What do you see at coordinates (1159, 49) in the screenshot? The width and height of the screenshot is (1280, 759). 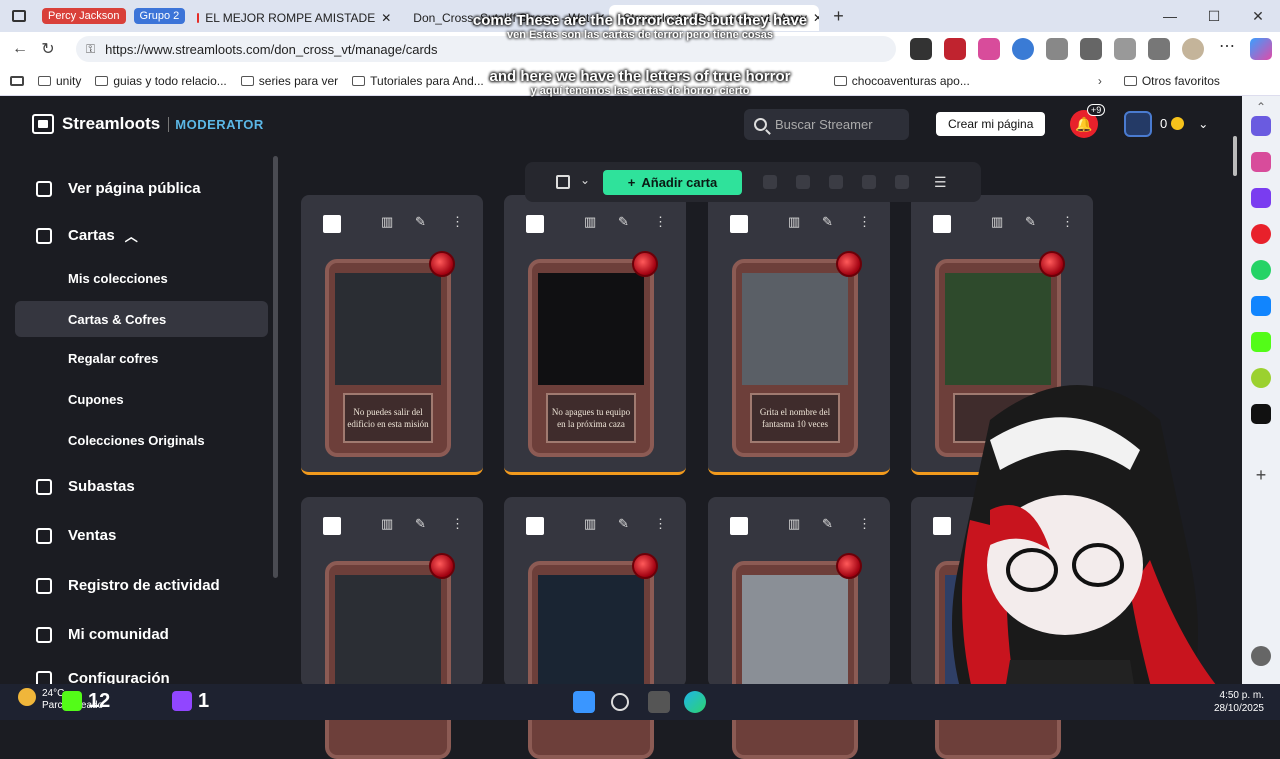 I see `collections-icon` at bounding box center [1159, 49].